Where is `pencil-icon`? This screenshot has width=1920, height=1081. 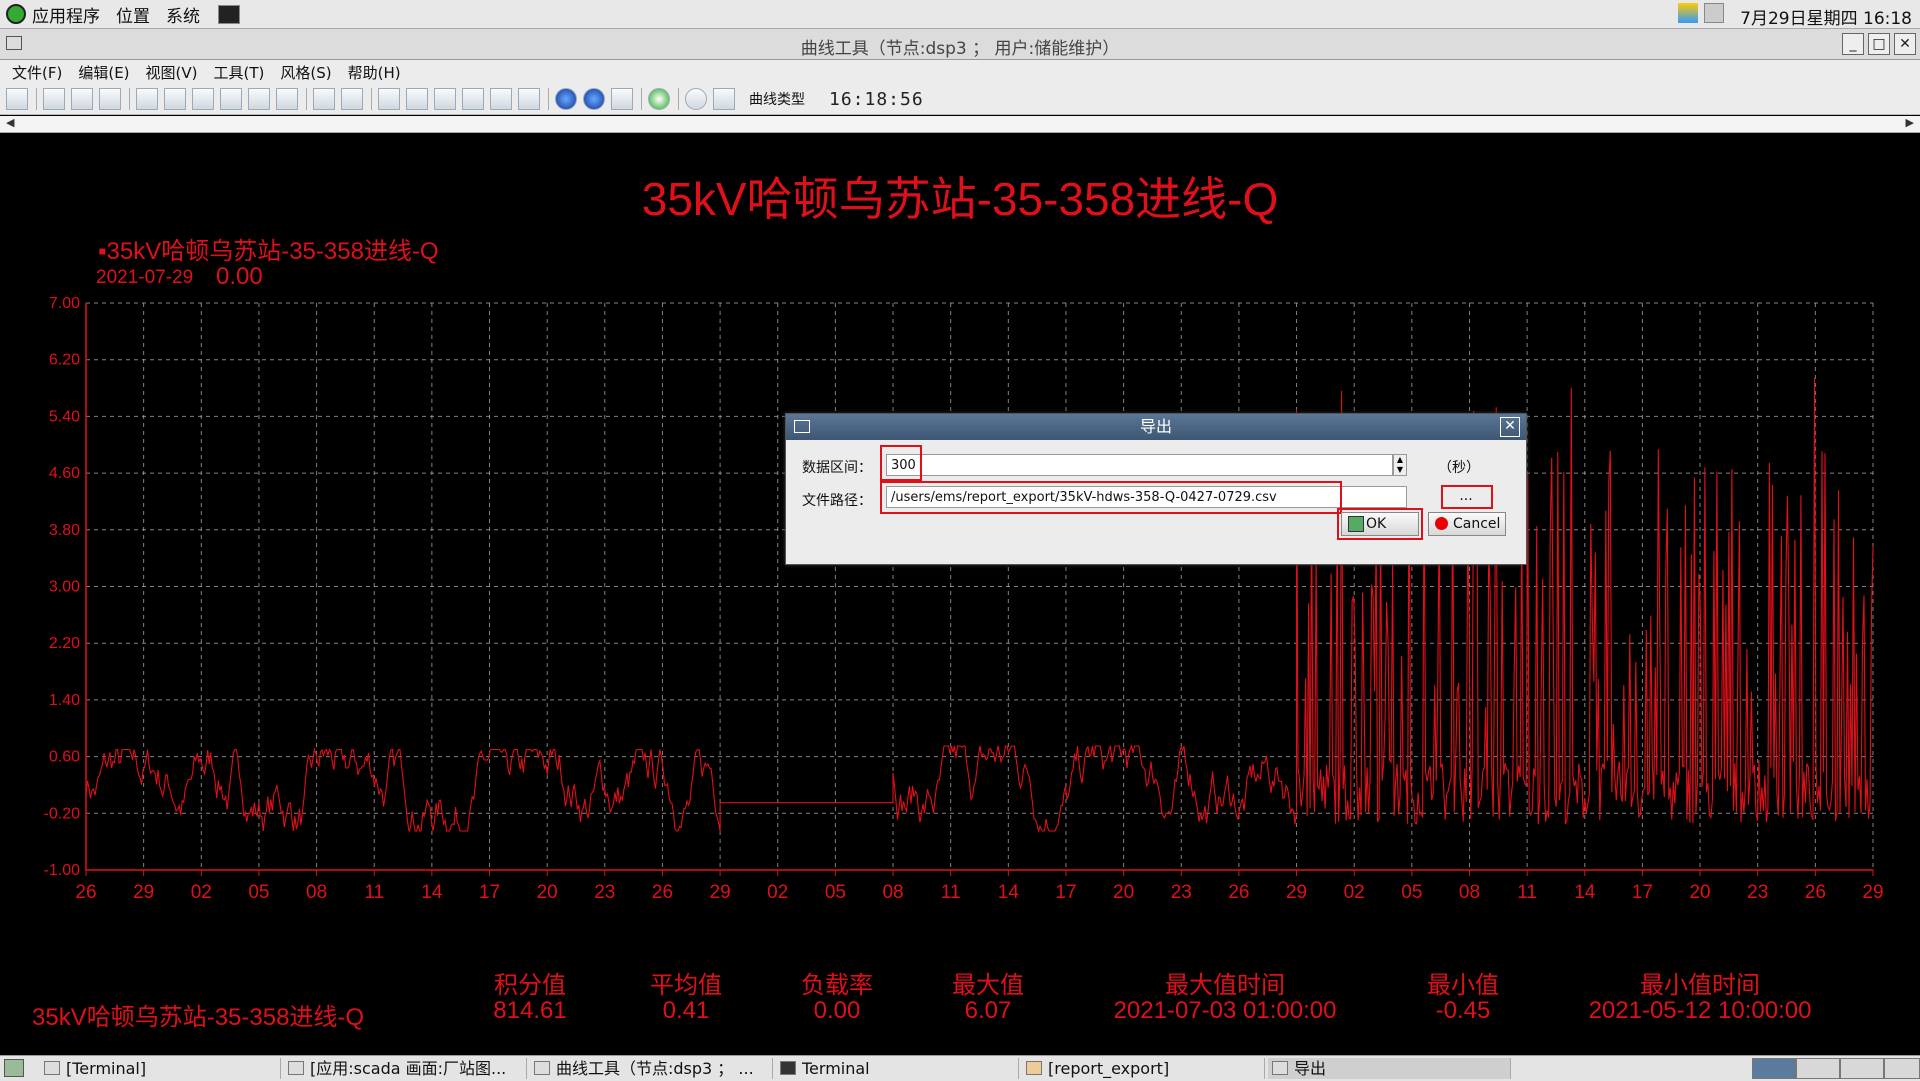
pencil-icon is located at coordinates (82, 99).